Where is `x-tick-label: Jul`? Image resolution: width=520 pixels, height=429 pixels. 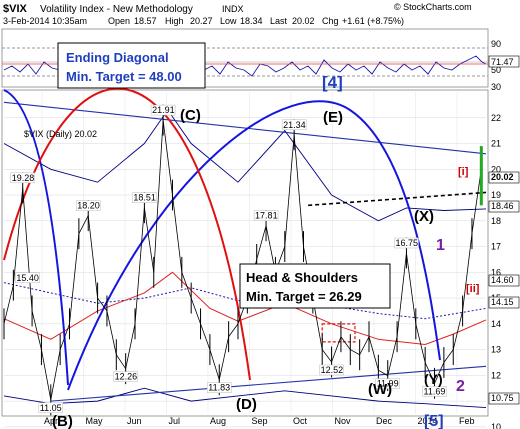
x-tick-label: Jul is located at coordinates (175, 421).